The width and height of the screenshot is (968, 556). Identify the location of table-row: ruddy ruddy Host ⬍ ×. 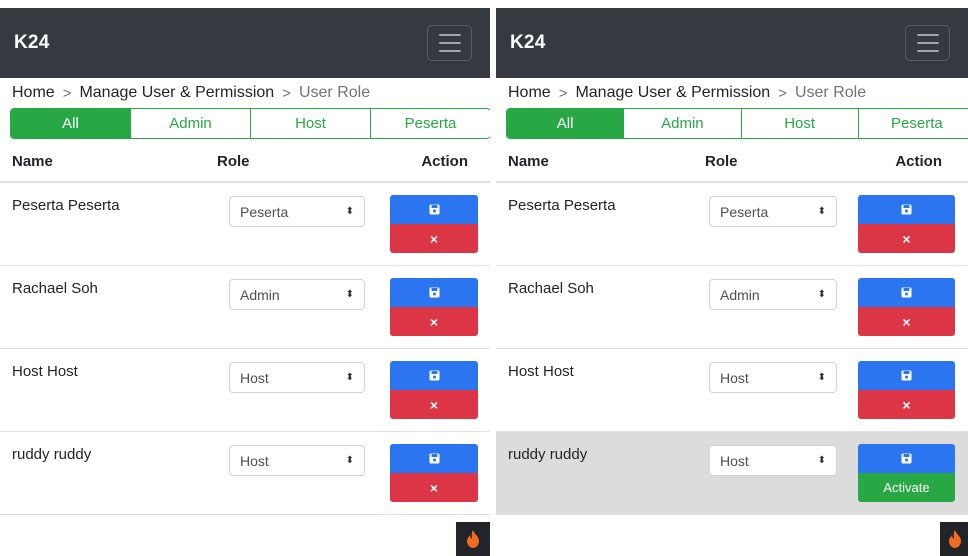
(245, 473).